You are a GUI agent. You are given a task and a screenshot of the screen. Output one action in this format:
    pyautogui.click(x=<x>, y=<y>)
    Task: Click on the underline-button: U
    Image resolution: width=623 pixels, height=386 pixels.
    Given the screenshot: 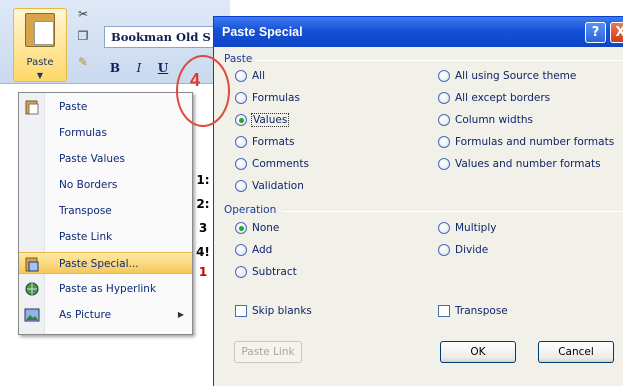 What is the action you would take?
    pyautogui.click(x=163, y=67)
    